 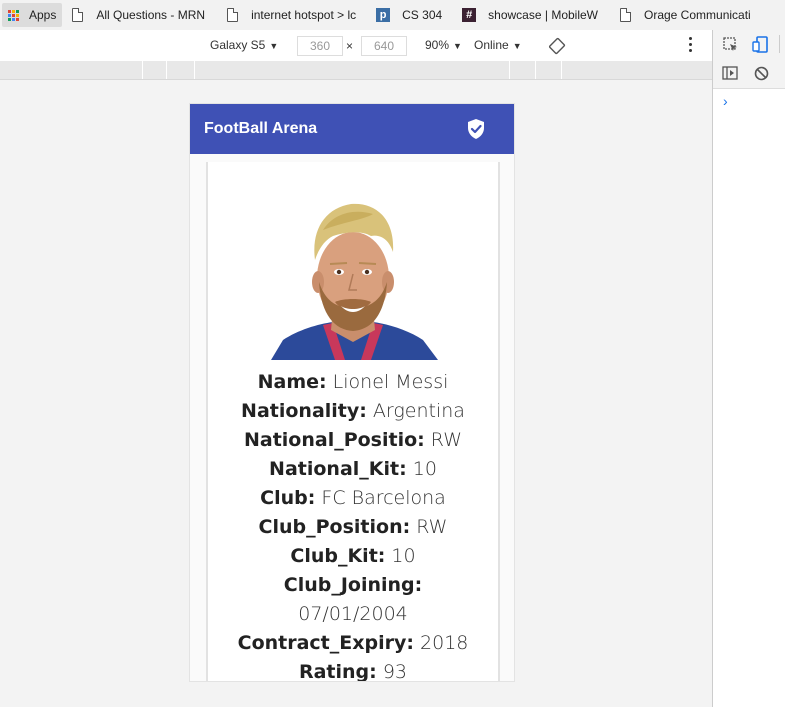 I want to click on bookmark-showcase: # showcase | MobileW, so click(x=530, y=15).